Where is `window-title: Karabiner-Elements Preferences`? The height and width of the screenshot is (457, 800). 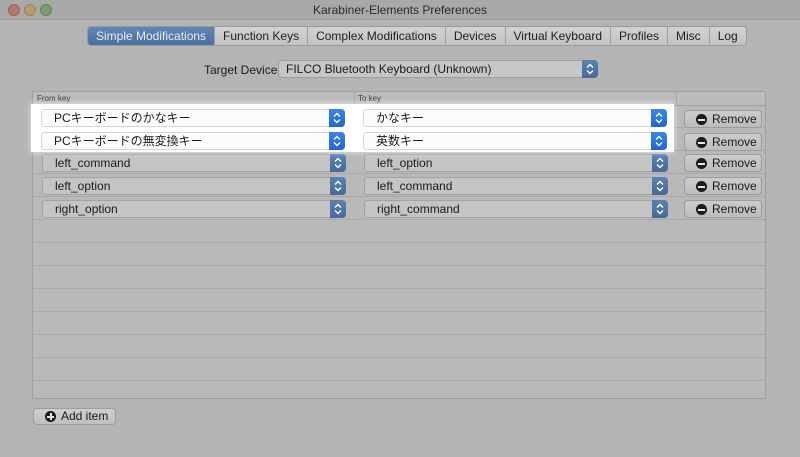
window-title: Karabiner-Elements Preferences is located at coordinates (400, 10).